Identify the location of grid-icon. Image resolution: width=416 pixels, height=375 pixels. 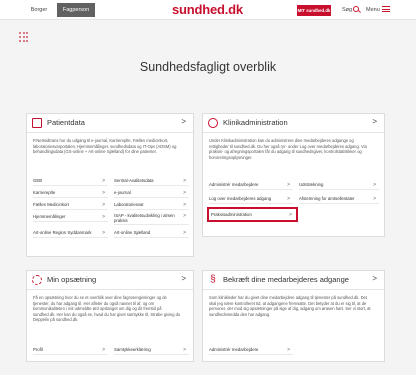
(24, 37).